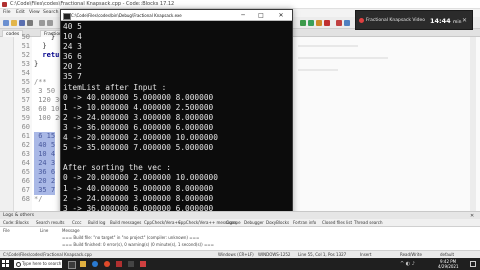 The image size is (480, 270). What do you see at coordinates (83, 264) in the screenshot?
I see `file-explorer-icon` at bounding box center [83, 264].